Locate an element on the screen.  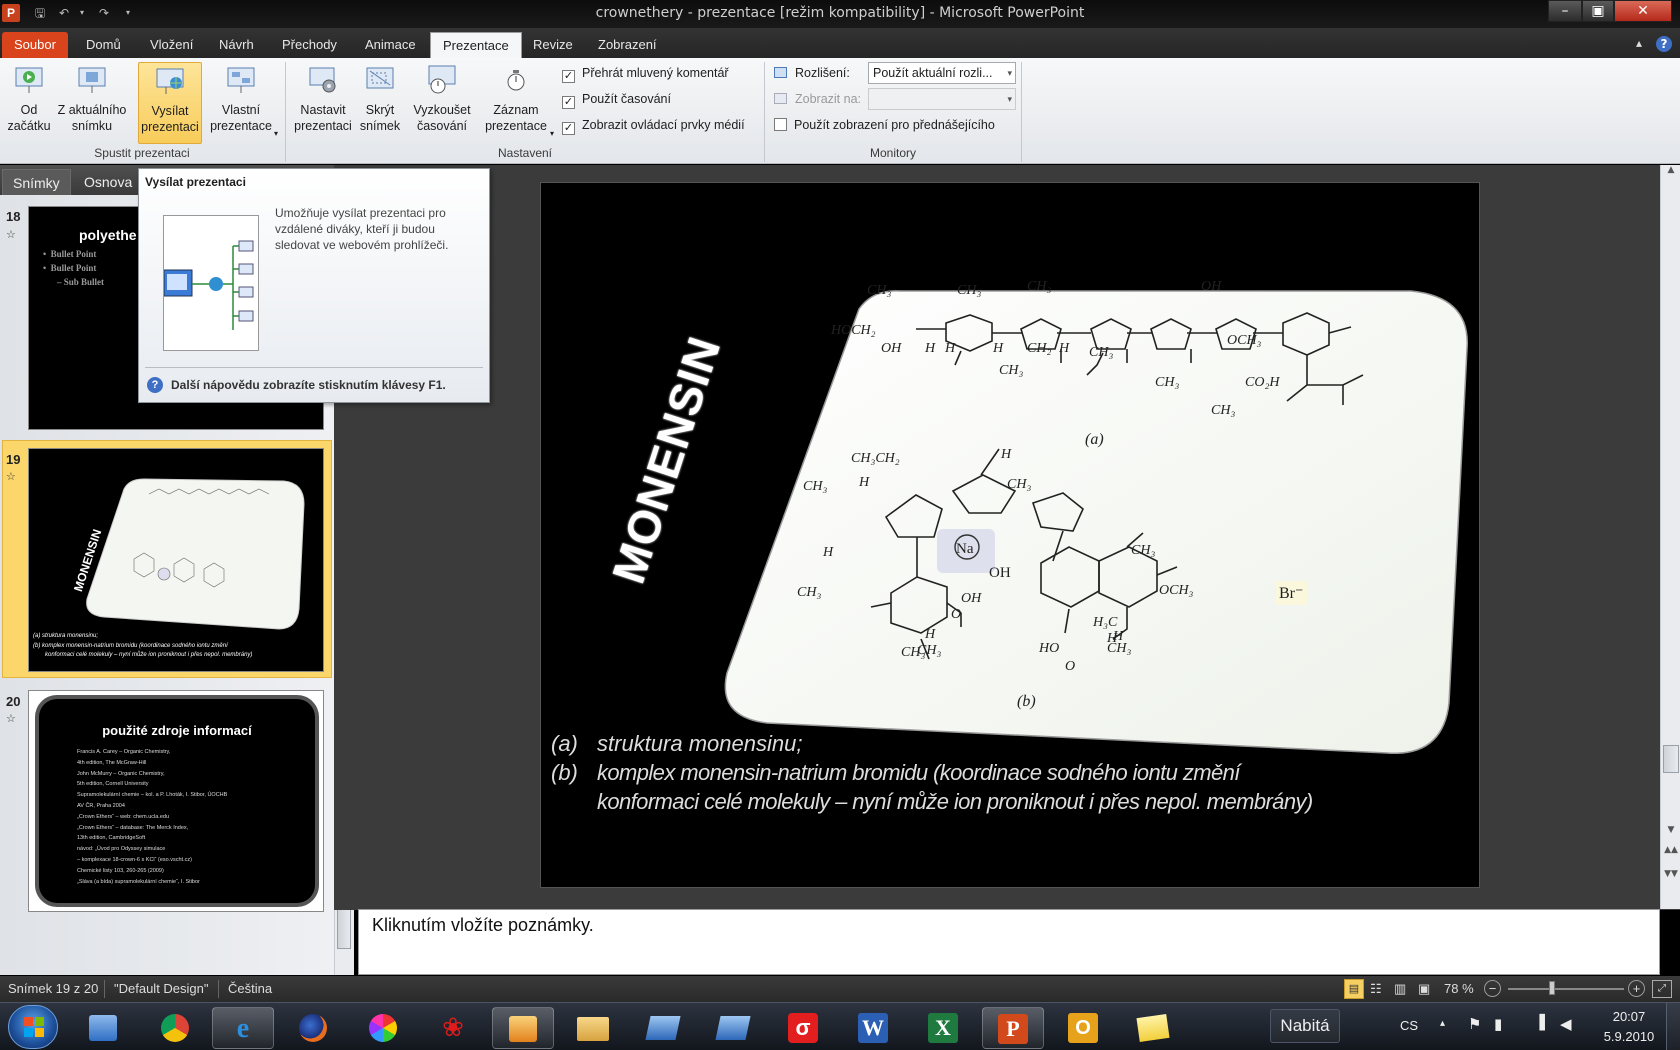
tab-slides: Snímky is located at coordinates (36, 182).